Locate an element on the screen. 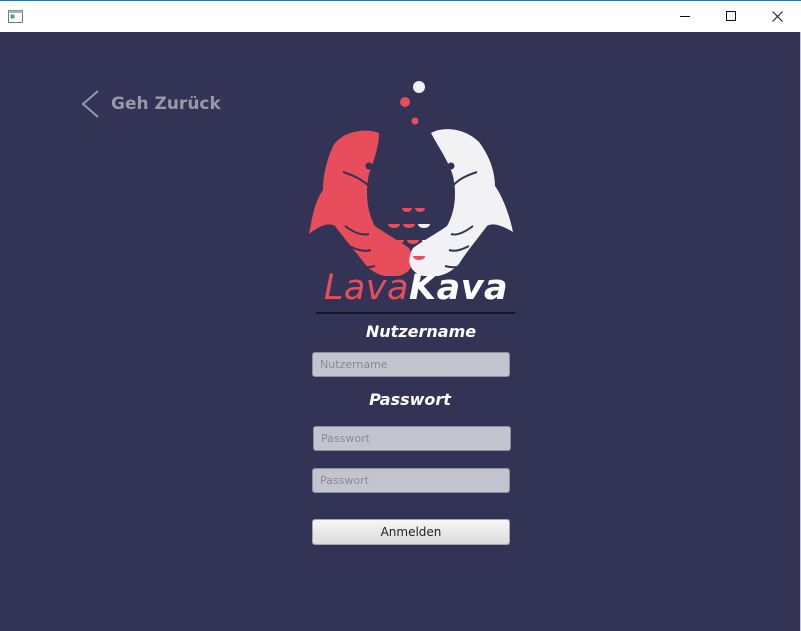  chevron-left-icon is located at coordinates (90, 104).